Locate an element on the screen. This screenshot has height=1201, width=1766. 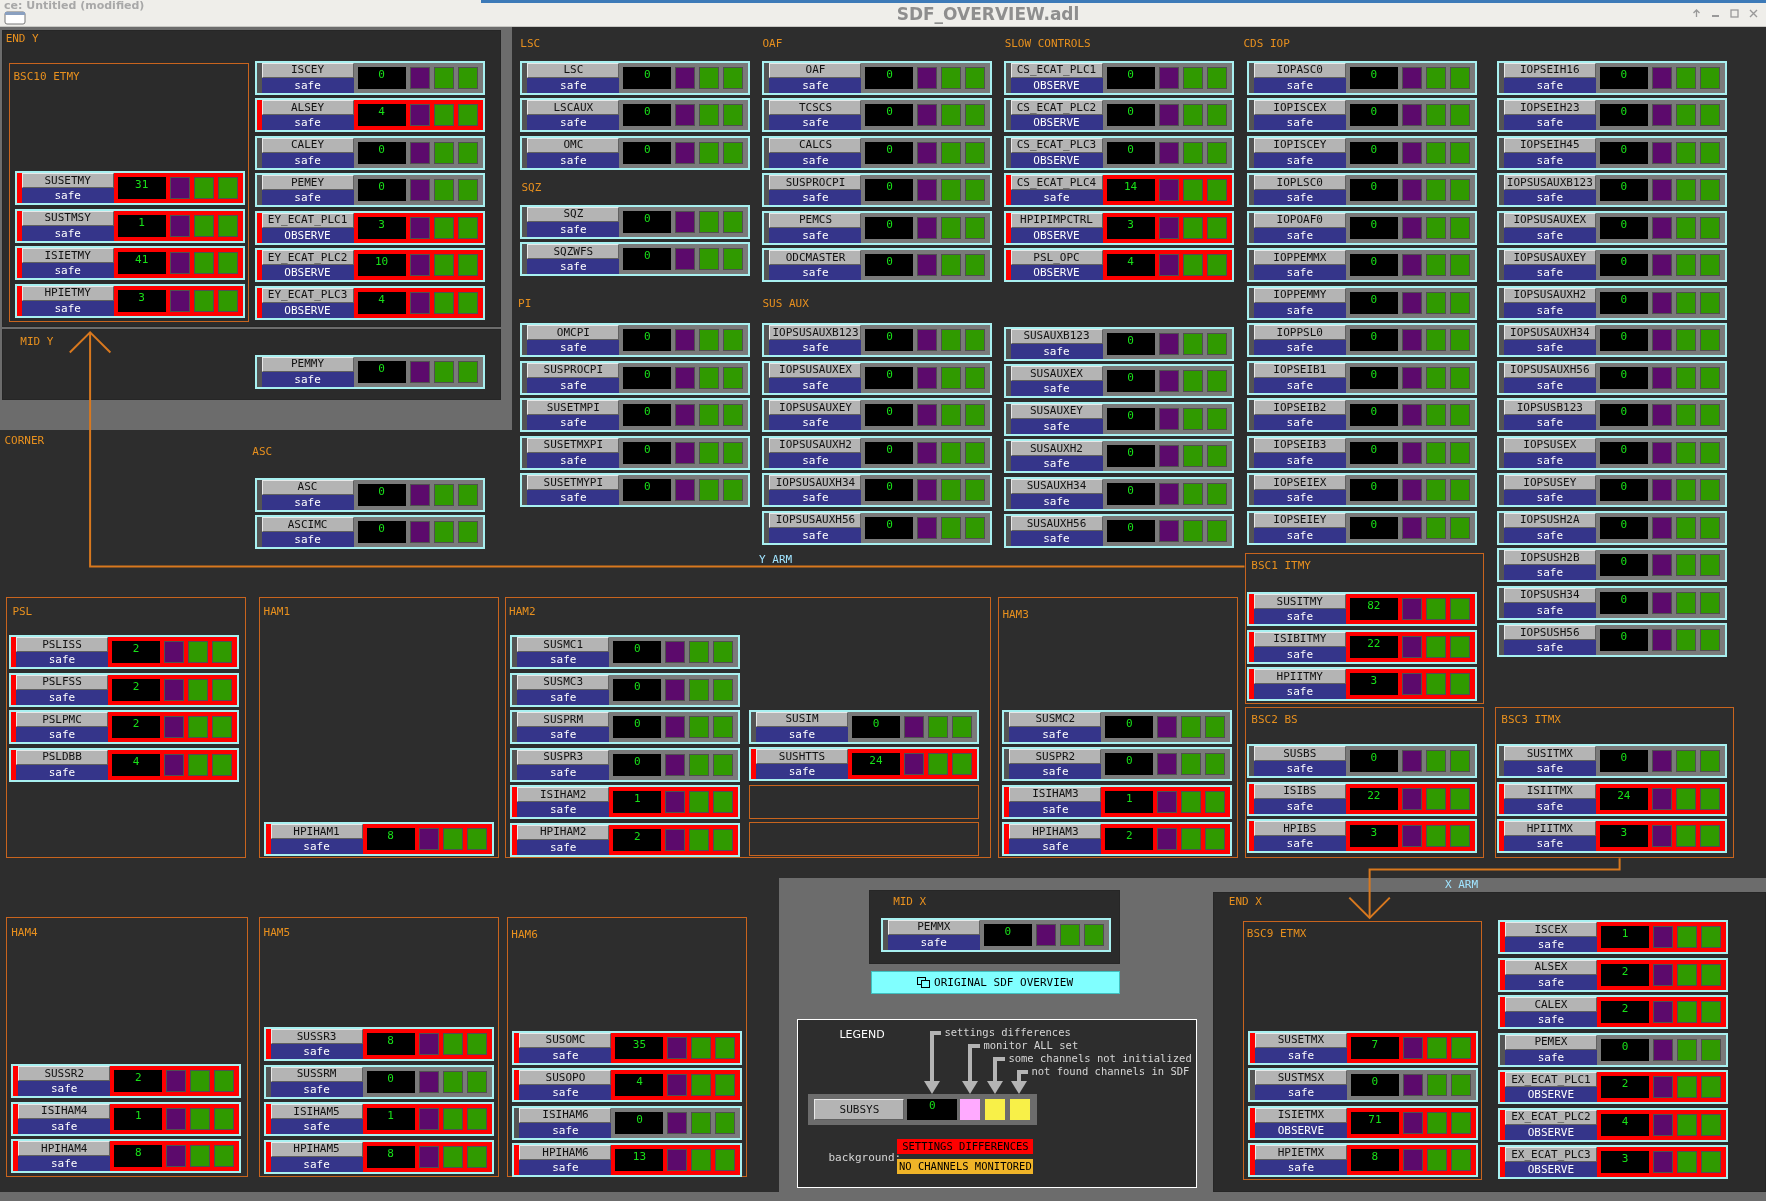
subsystem-button: PSLDBB is located at coordinates (62, 757).